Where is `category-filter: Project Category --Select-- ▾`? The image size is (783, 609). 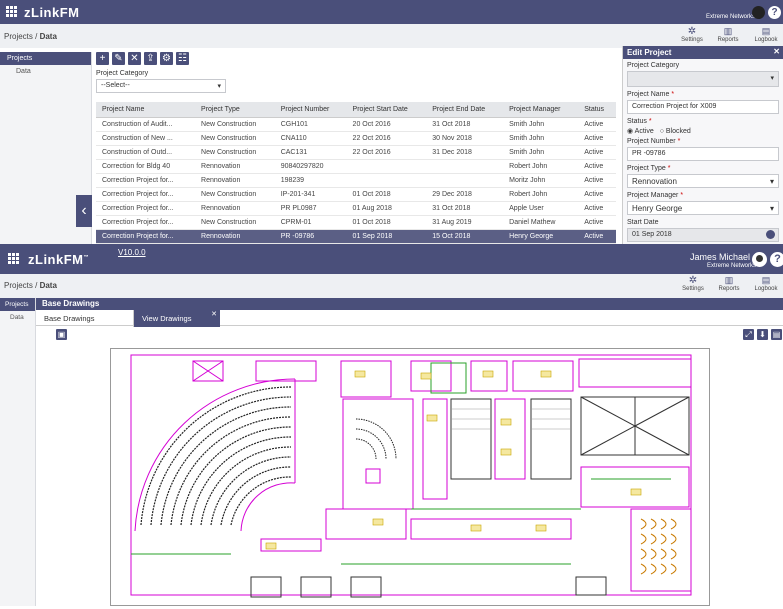
category-filter: Project Category --Select-- ▾ is located at coordinates (196, 81).